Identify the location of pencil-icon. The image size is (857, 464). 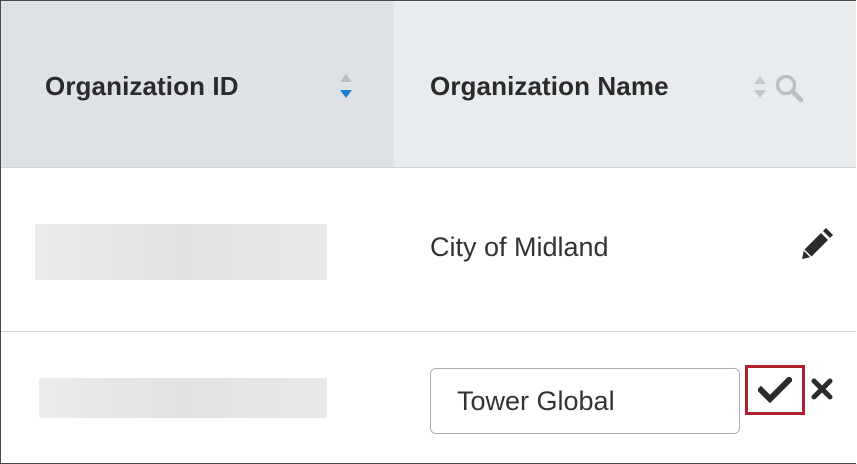
(816, 245).